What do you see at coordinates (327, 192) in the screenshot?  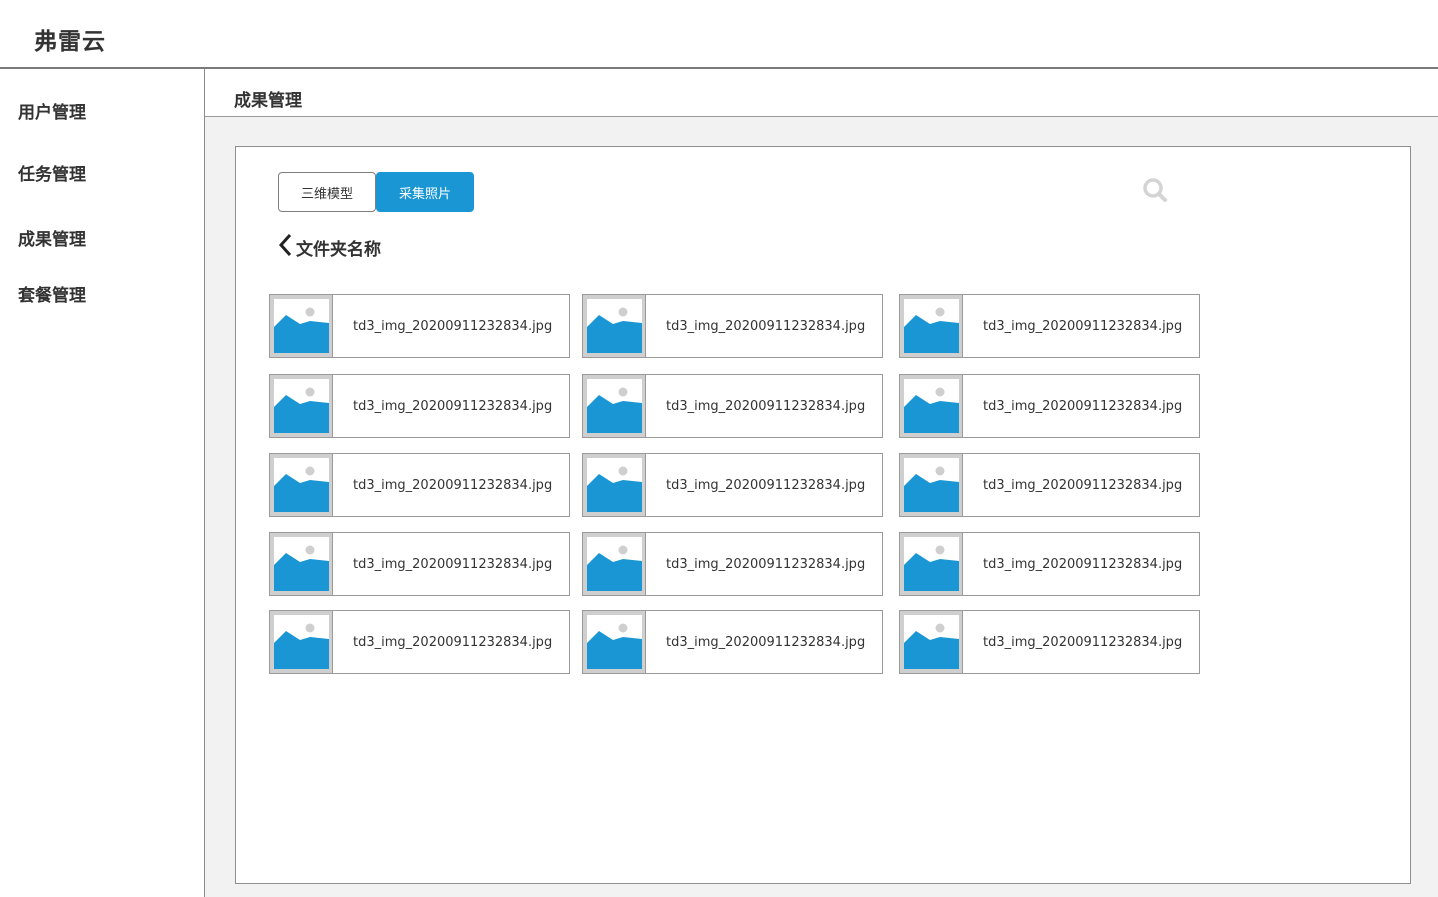 I see `tab-3d-model: 三维模型` at bounding box center [327, 192].